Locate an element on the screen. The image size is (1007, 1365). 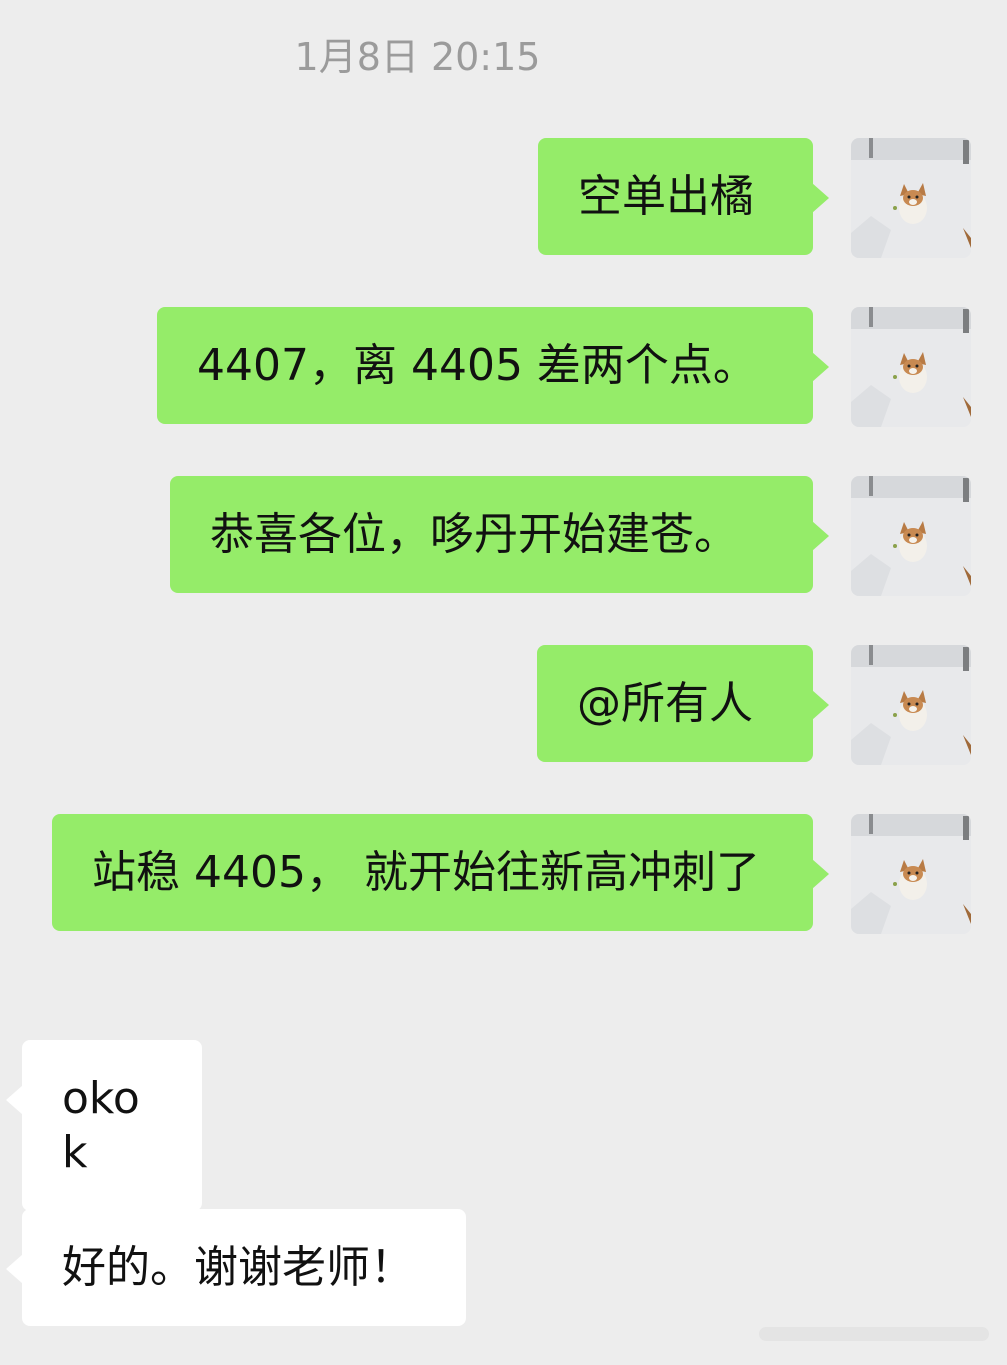
chat-message-bubble: okok is located at coordinates (104, 1125).